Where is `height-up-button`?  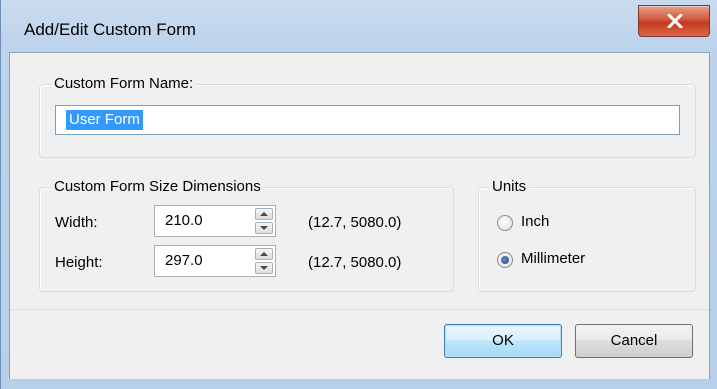 height-up-button is located at coordinates (264, 254).